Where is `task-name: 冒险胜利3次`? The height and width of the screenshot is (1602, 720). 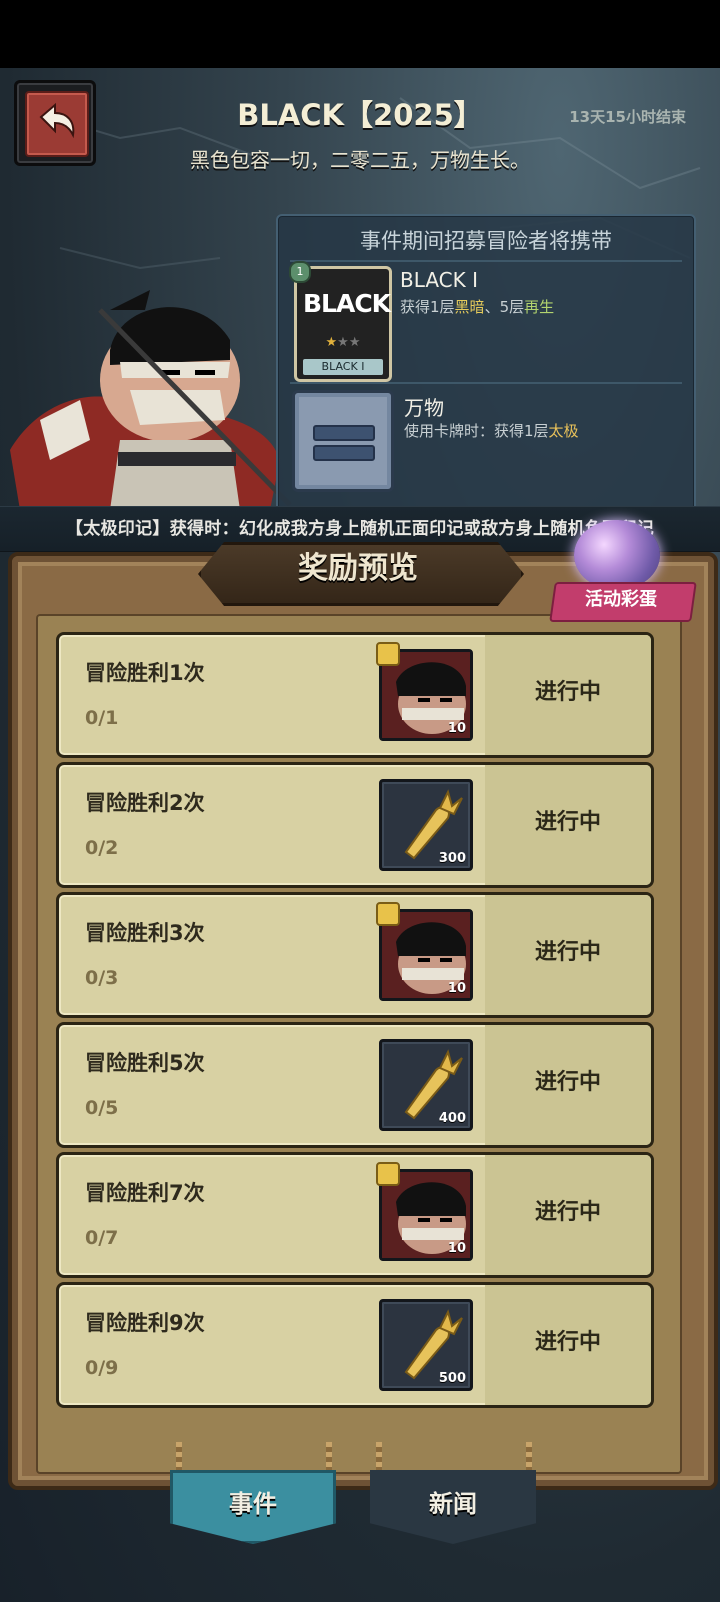
task-name: 冒险胜利3次 is located at coordinates (145, 933).